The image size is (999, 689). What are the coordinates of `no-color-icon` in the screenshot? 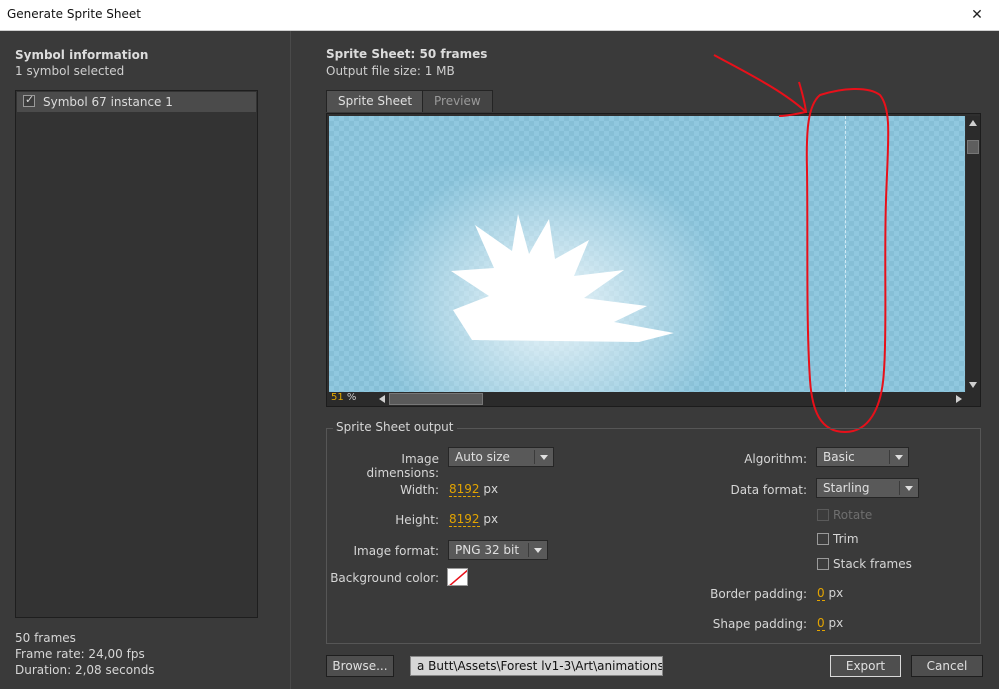 It's located at (458, 577).